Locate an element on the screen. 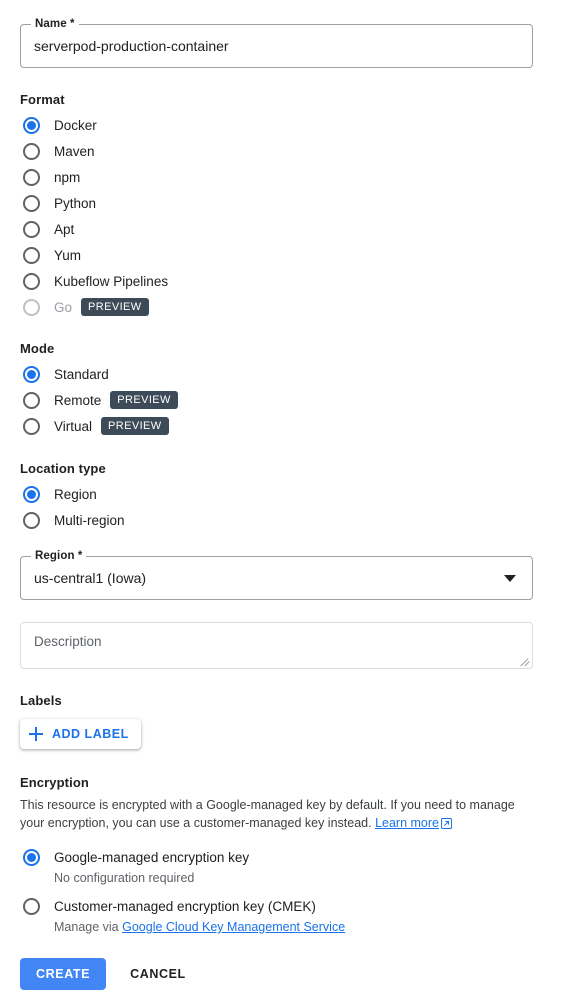 This screenshot has height=990, width=562. mode-radio-group: Standard Remote PREVIEW Virtual PREVIEW is located at coordinates (291, 400).